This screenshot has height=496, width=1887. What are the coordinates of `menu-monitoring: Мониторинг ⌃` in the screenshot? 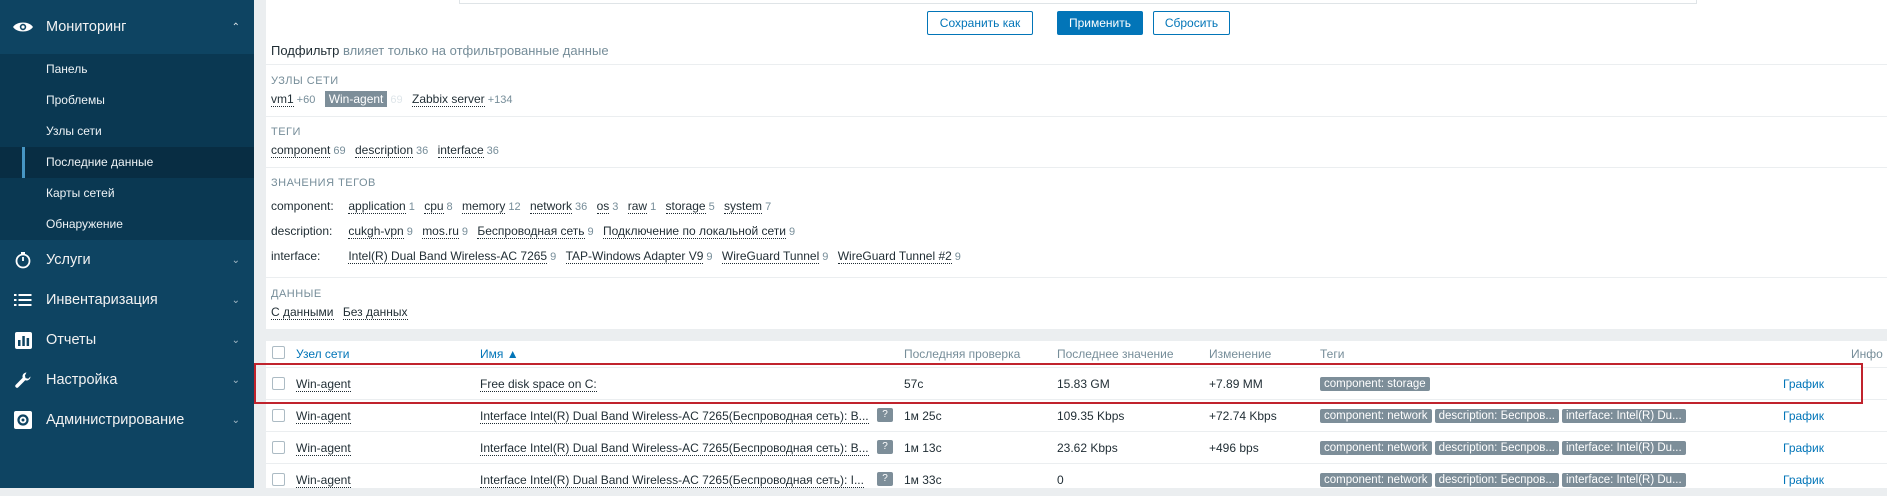 It's located at (127, 27).